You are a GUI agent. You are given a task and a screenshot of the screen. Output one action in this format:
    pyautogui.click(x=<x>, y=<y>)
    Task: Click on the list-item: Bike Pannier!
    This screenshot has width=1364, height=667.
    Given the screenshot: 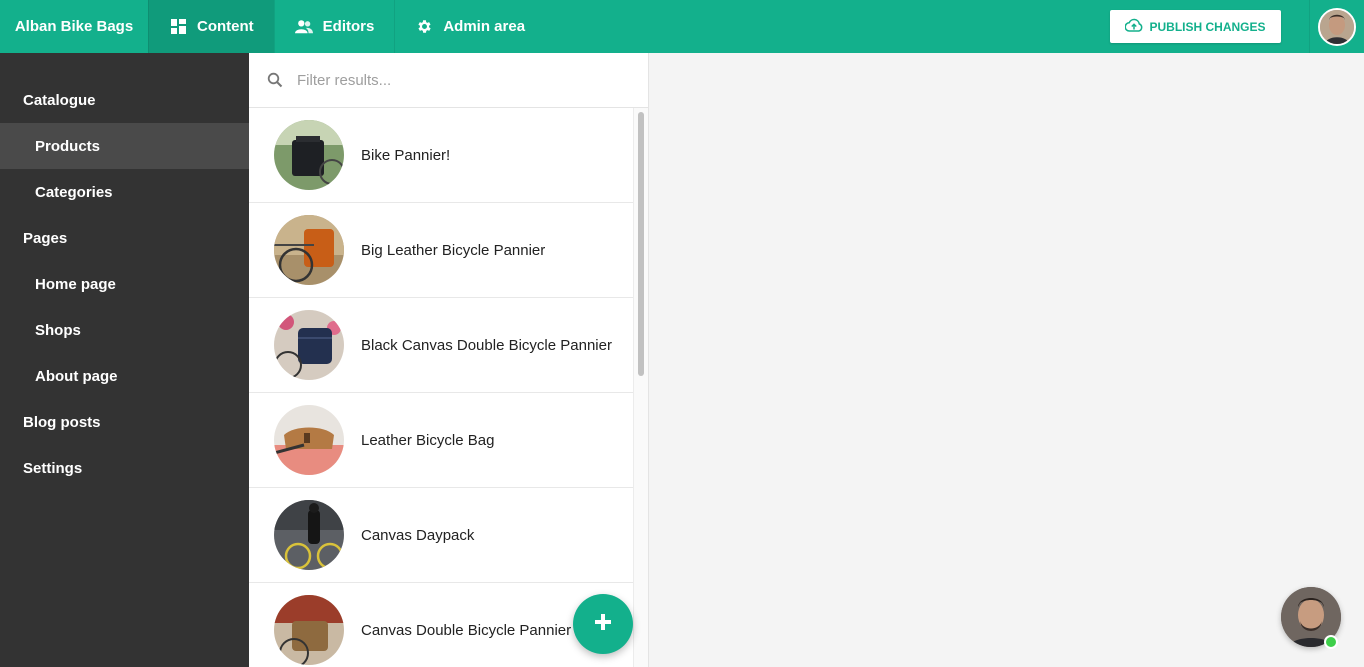 What is the action you would take?
    pyautogui.click(x=441, y=155)
    